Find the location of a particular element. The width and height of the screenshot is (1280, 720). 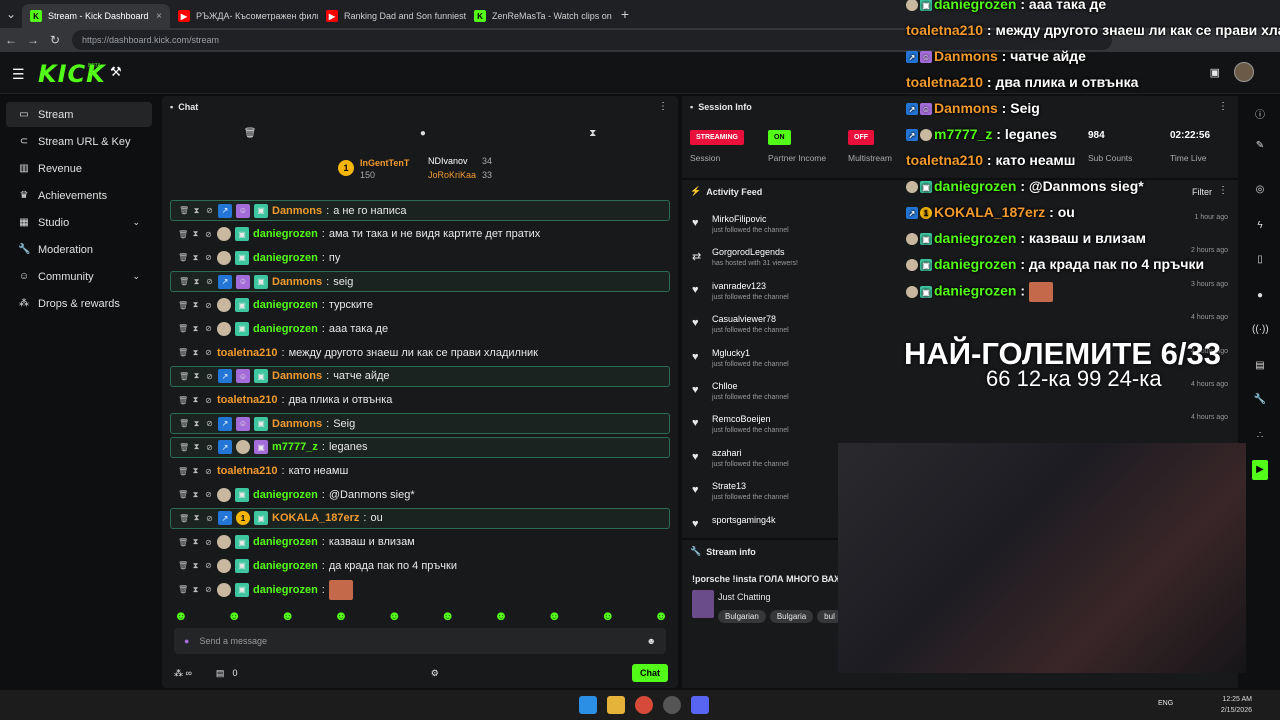

sidebar-item-achievements: ♛ Achievements is located at coordinates (79, 195).